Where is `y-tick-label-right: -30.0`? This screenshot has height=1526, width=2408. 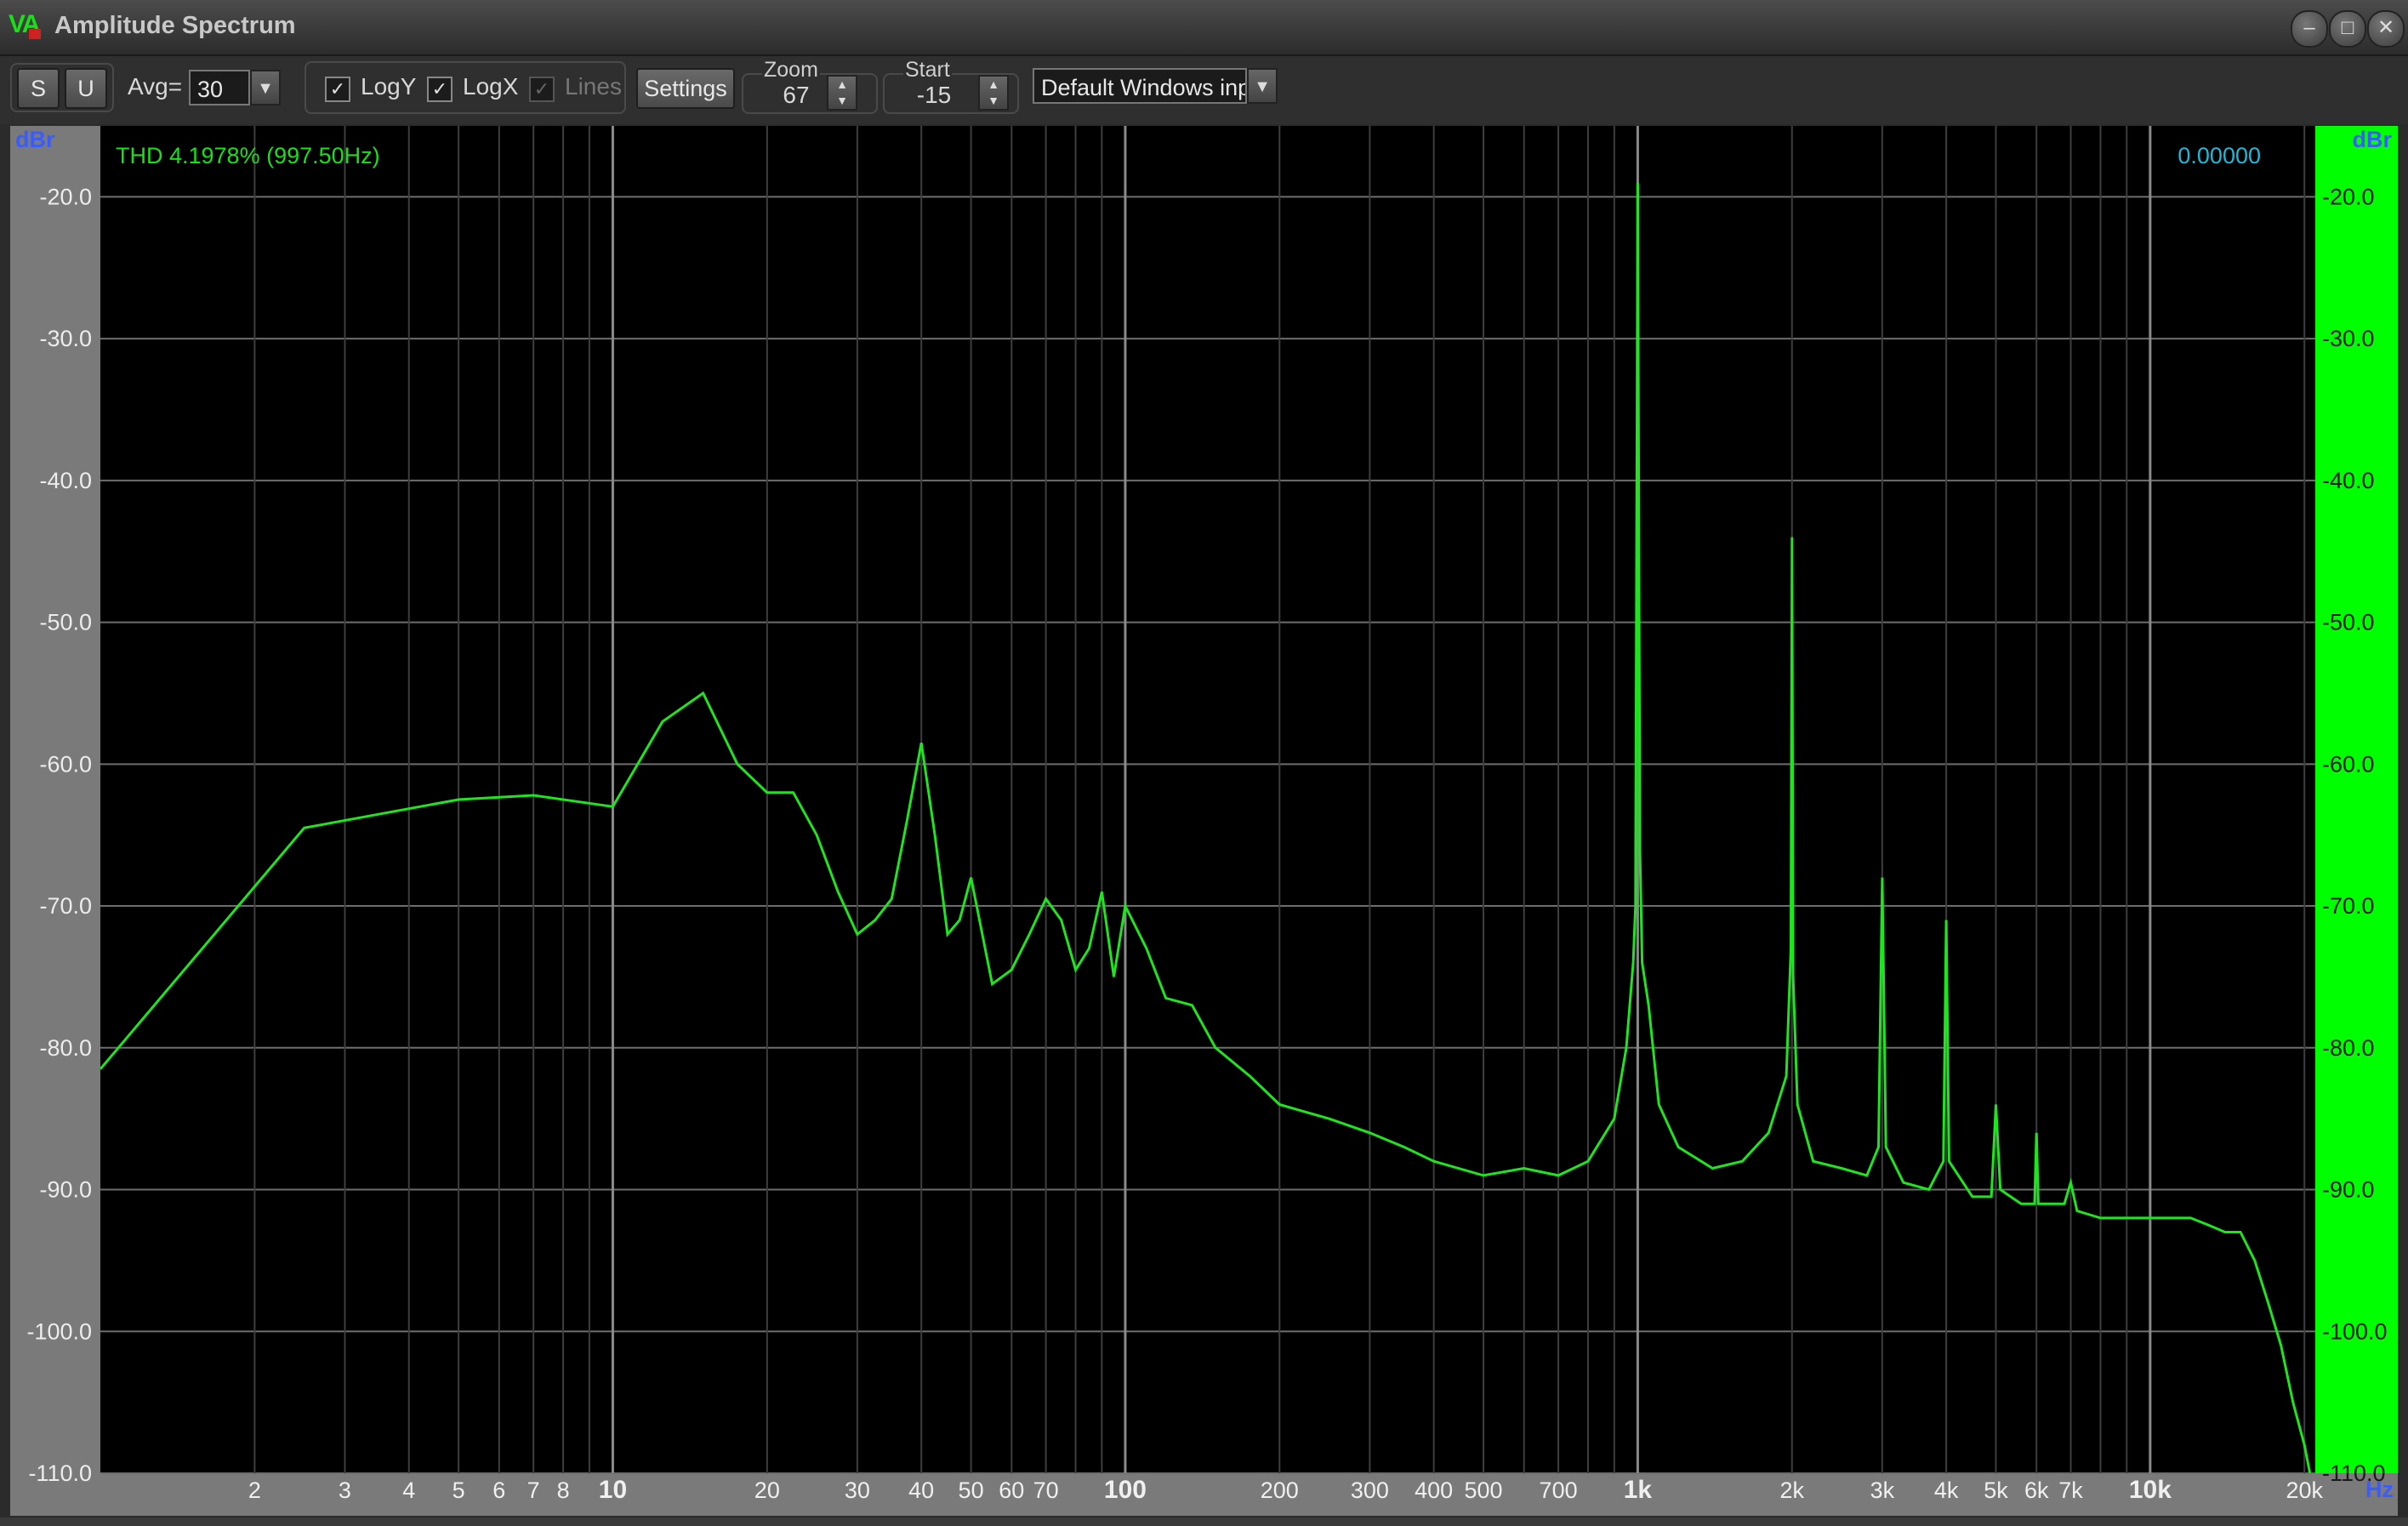 y-tick-label-right: -30.0 is located at coordinates (2348, 338).